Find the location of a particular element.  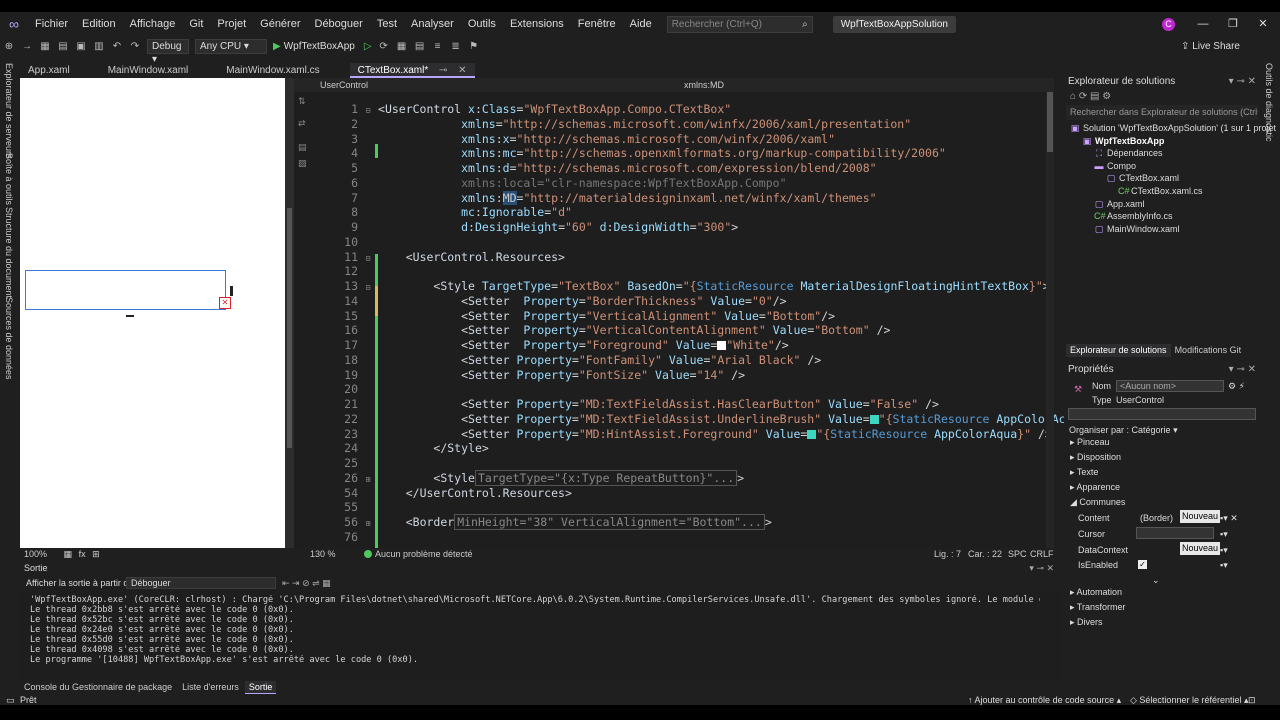

tree-item: ▣ WpfTextBoxApp is located at coordinates (1123, 141).